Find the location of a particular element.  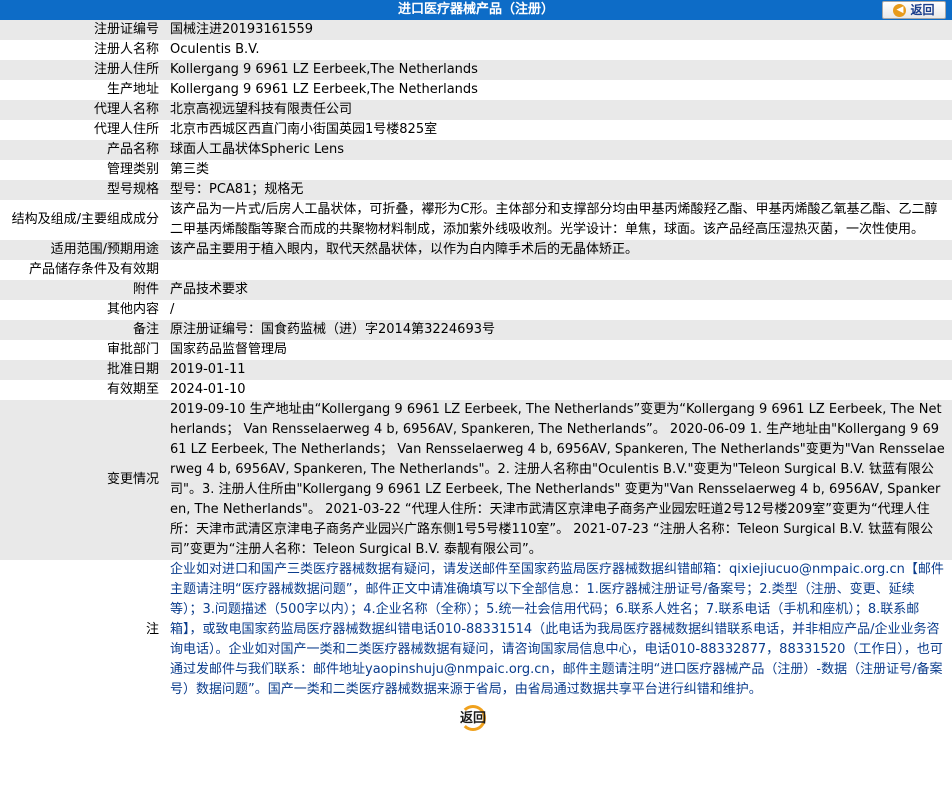

field-label: 注册人住所 is located at coordinates (81, 70).